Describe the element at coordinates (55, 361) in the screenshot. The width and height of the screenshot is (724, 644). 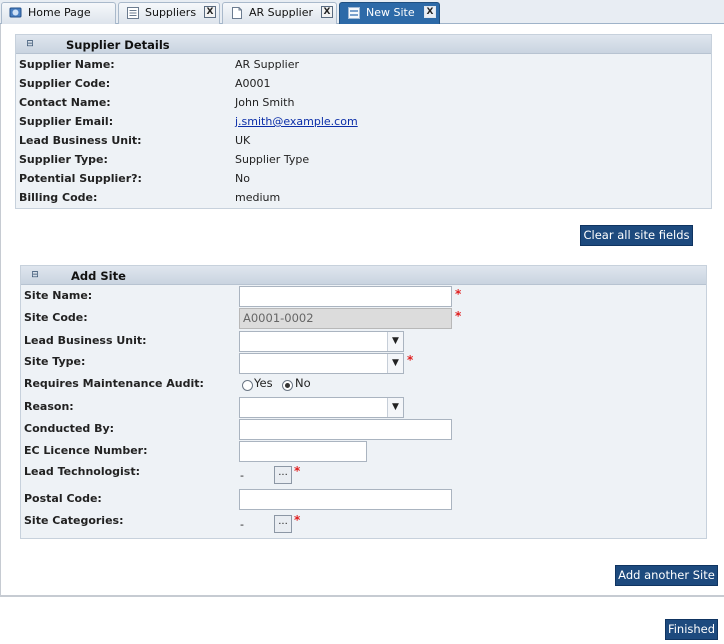
I see `field-label: Site Type:` at that location.